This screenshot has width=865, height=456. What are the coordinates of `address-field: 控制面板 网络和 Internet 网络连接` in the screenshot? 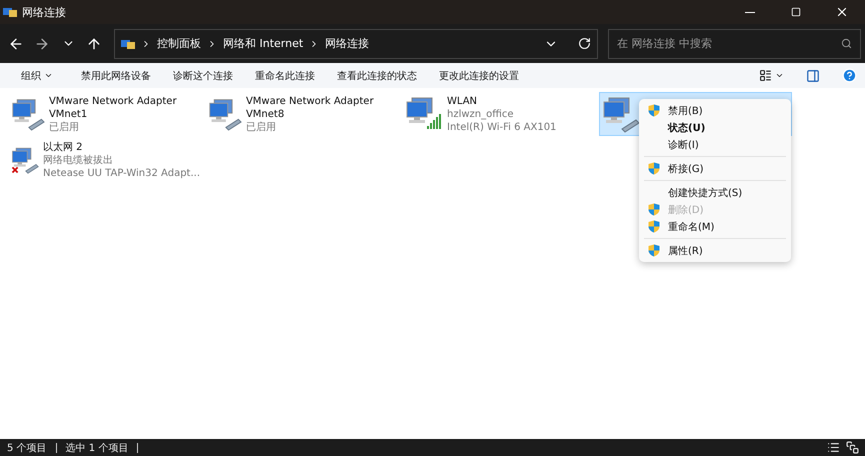 It's located at (356, 43).